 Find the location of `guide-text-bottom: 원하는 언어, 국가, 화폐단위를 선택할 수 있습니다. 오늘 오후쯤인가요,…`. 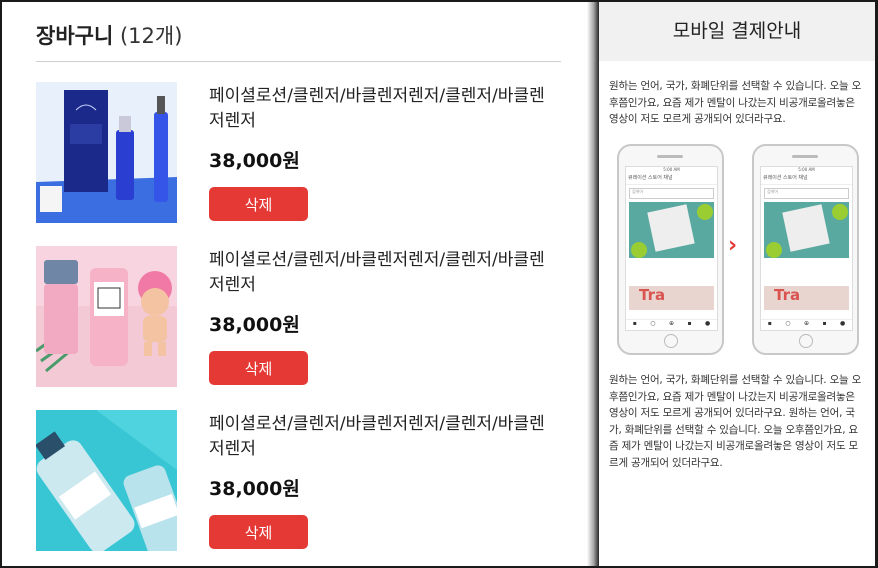

guide-text-bottom: 원하는 언어, 국가, 화폐단위를 선택할 수 있습니다. 오늘 오후쯤인가요,… is located at coordinates (735, 421).